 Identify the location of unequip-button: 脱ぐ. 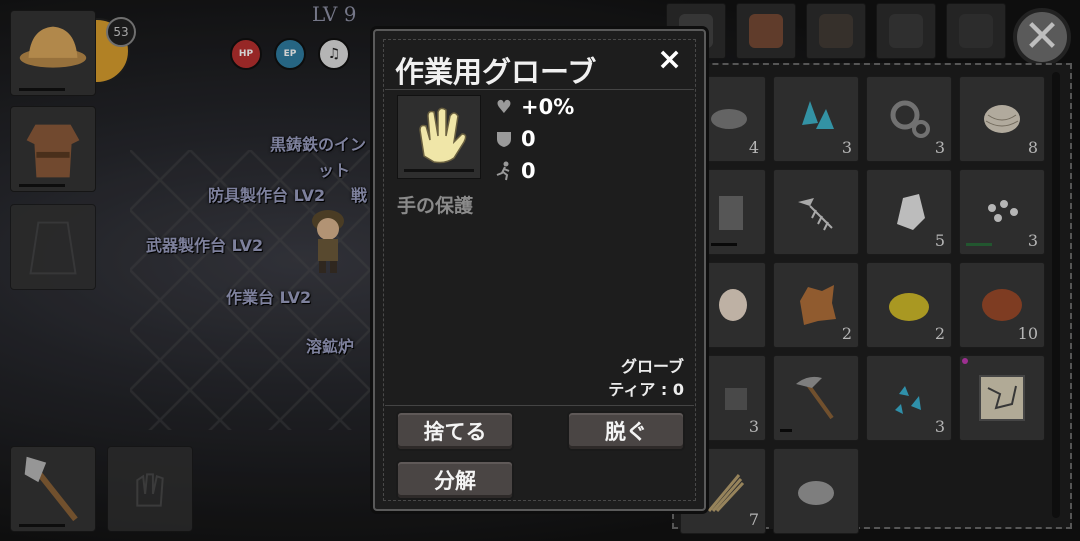
(626, 431).